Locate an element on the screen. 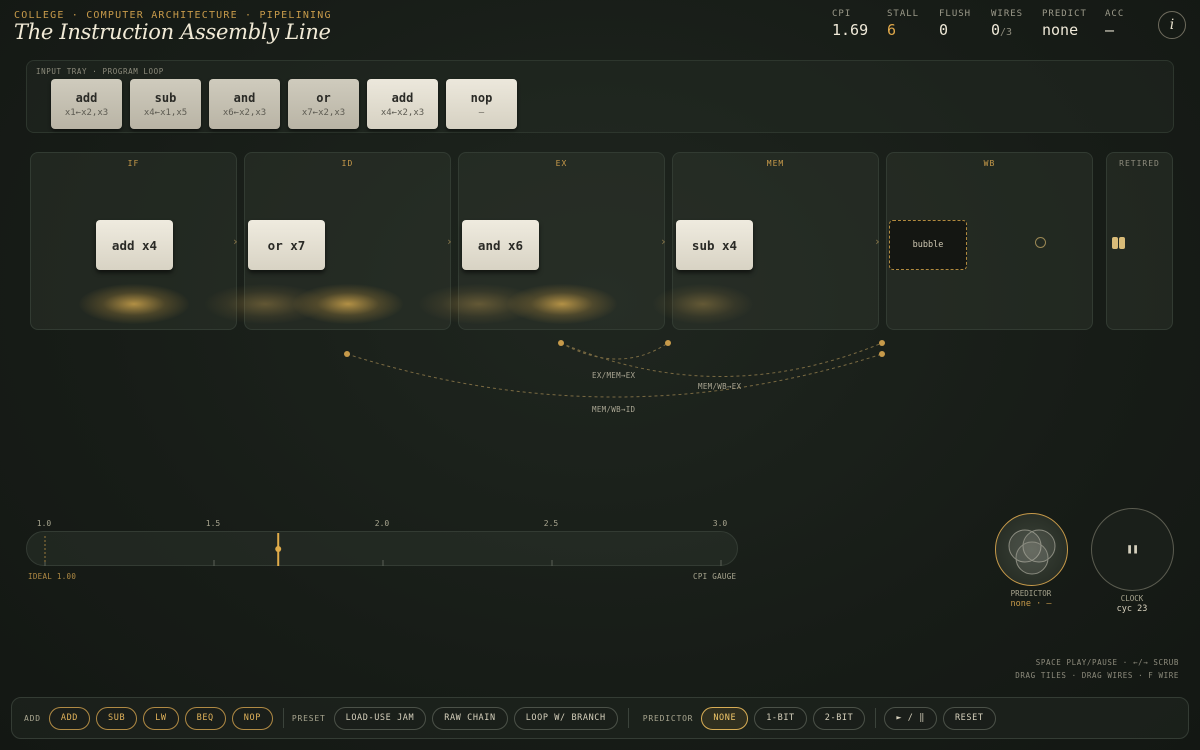 This screenshot has width=1200, height=750. stat-predict-value: none is located at coordinates (1060, 30).